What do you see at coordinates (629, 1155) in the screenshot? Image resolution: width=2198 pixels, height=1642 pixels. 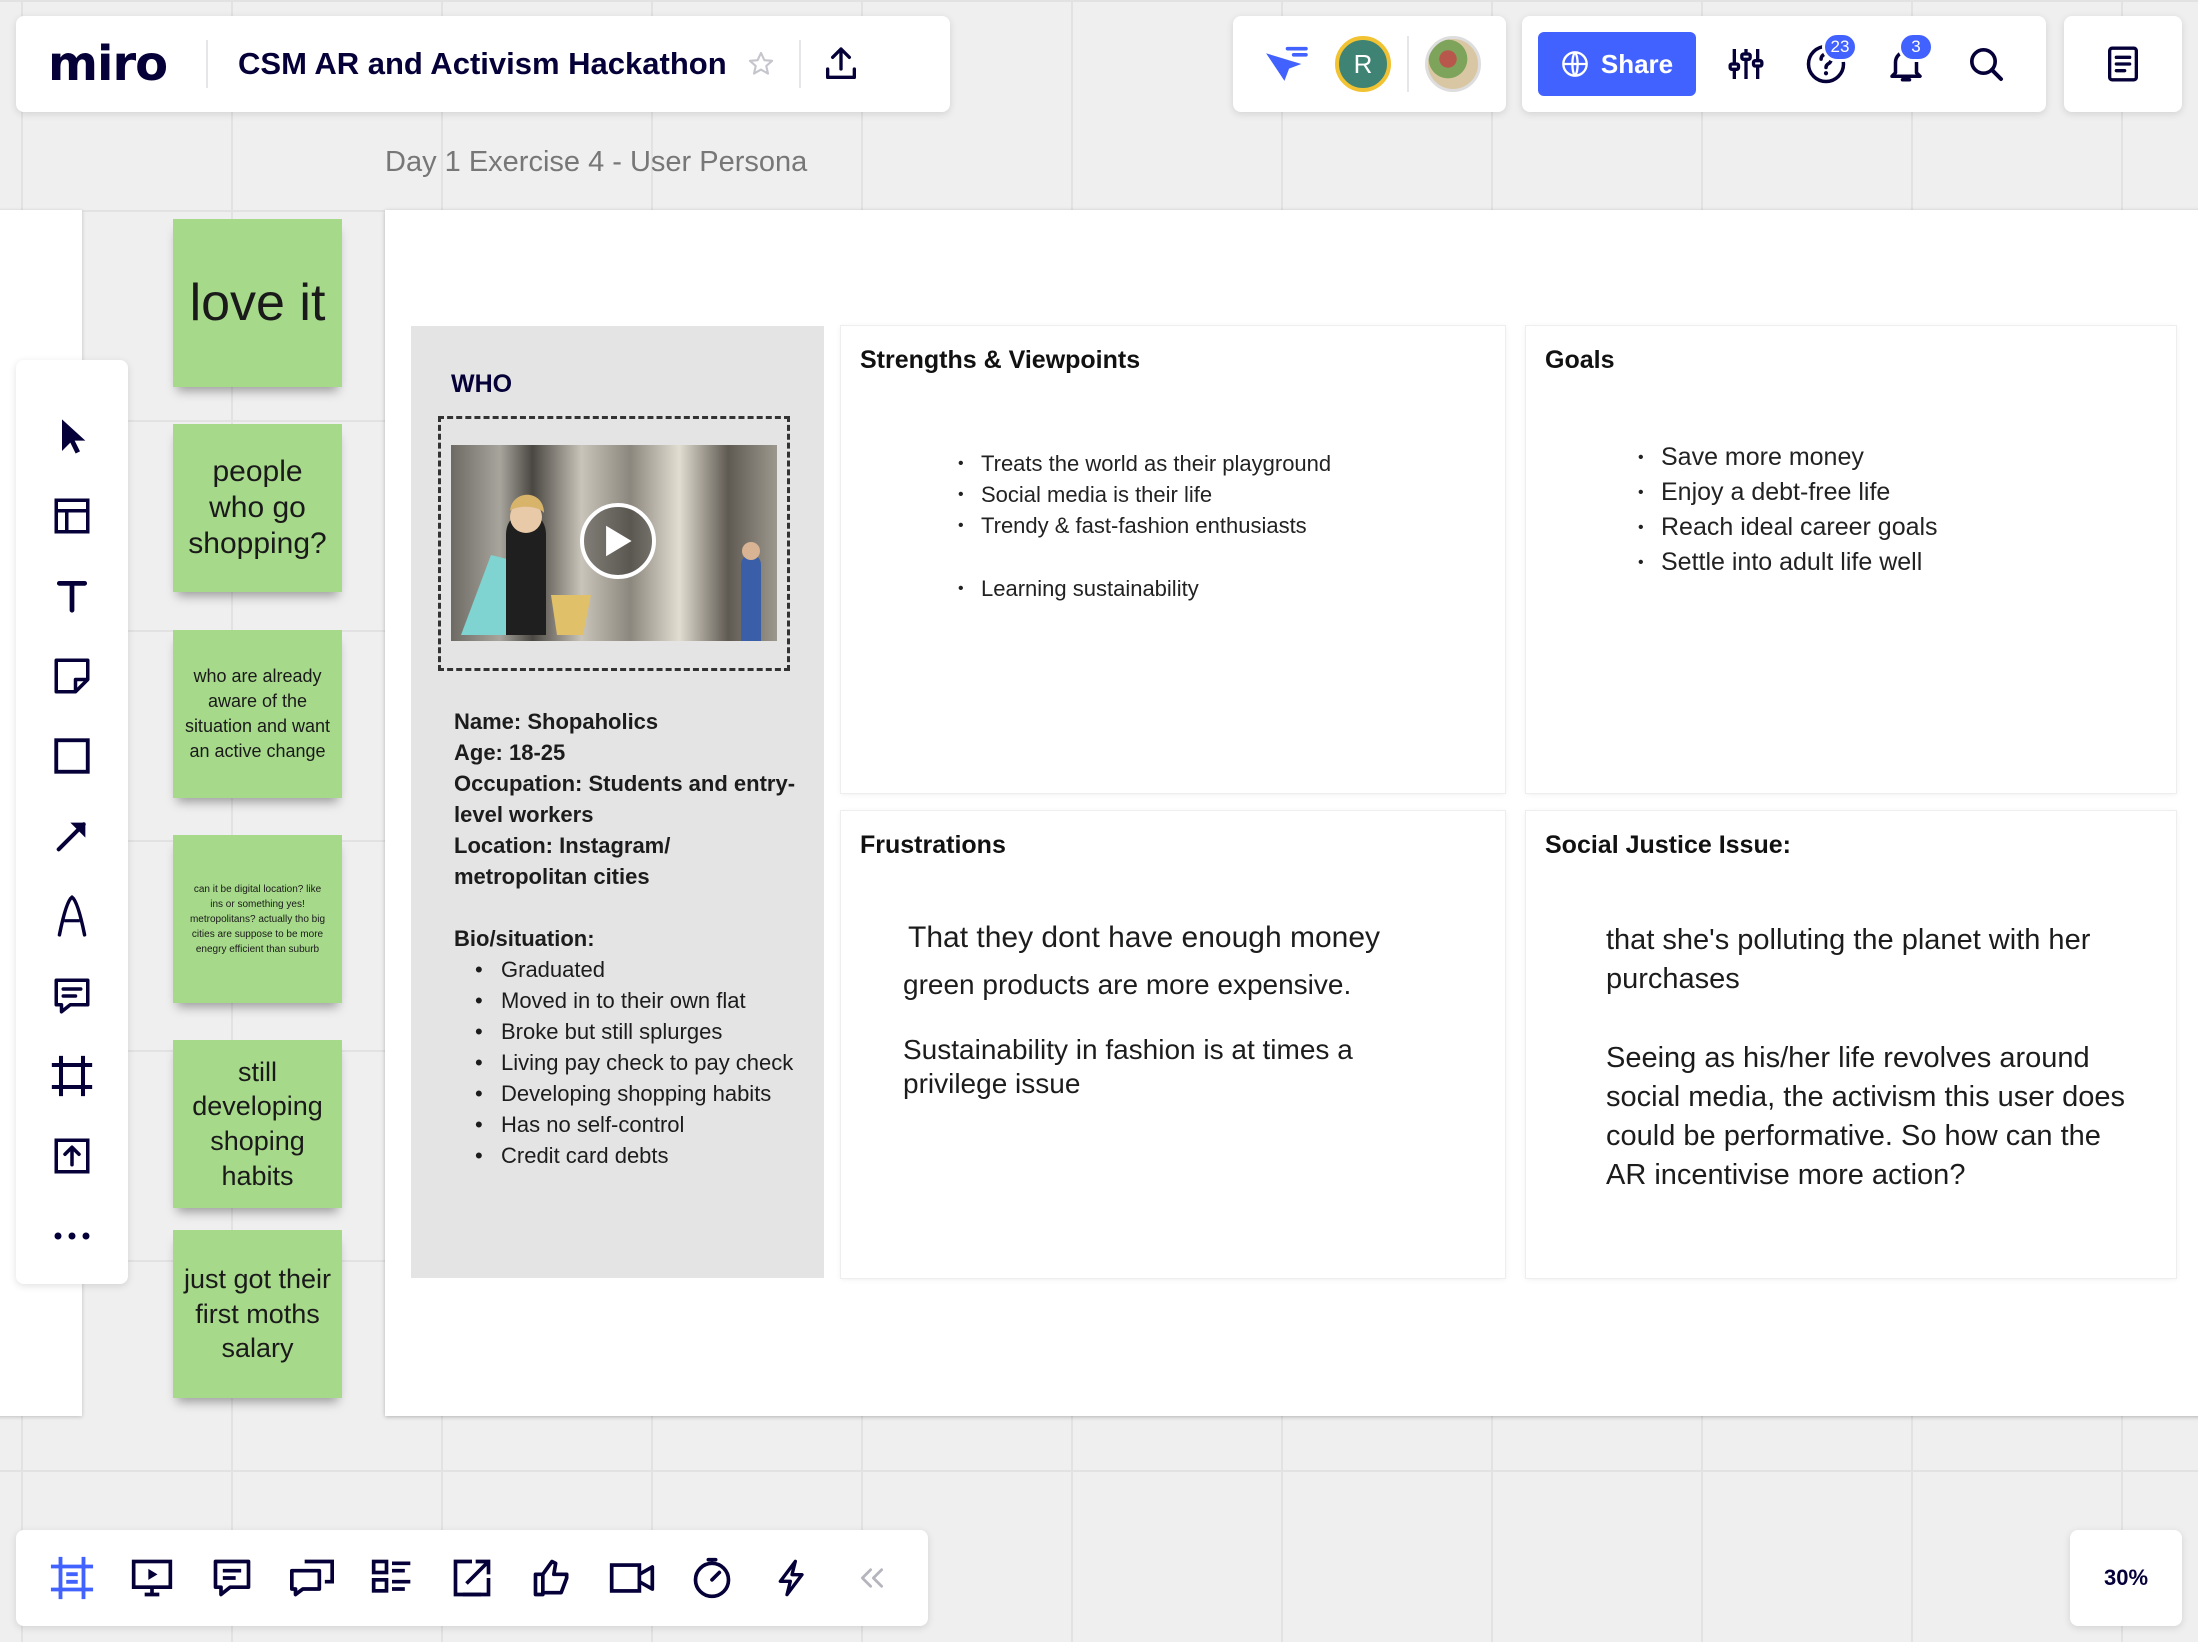 I see `list-item: Credit card debts` at bounding box center [629, 1155].